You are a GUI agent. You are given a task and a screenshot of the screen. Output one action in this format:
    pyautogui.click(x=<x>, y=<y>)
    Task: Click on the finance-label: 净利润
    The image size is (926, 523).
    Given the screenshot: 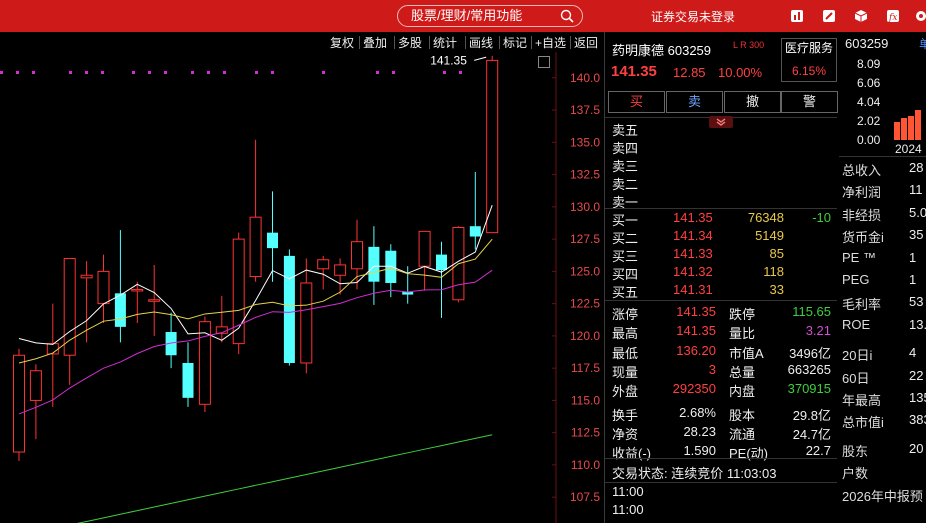 What is the action you would take?
    pyautogui.click(x=861, y=191)
    